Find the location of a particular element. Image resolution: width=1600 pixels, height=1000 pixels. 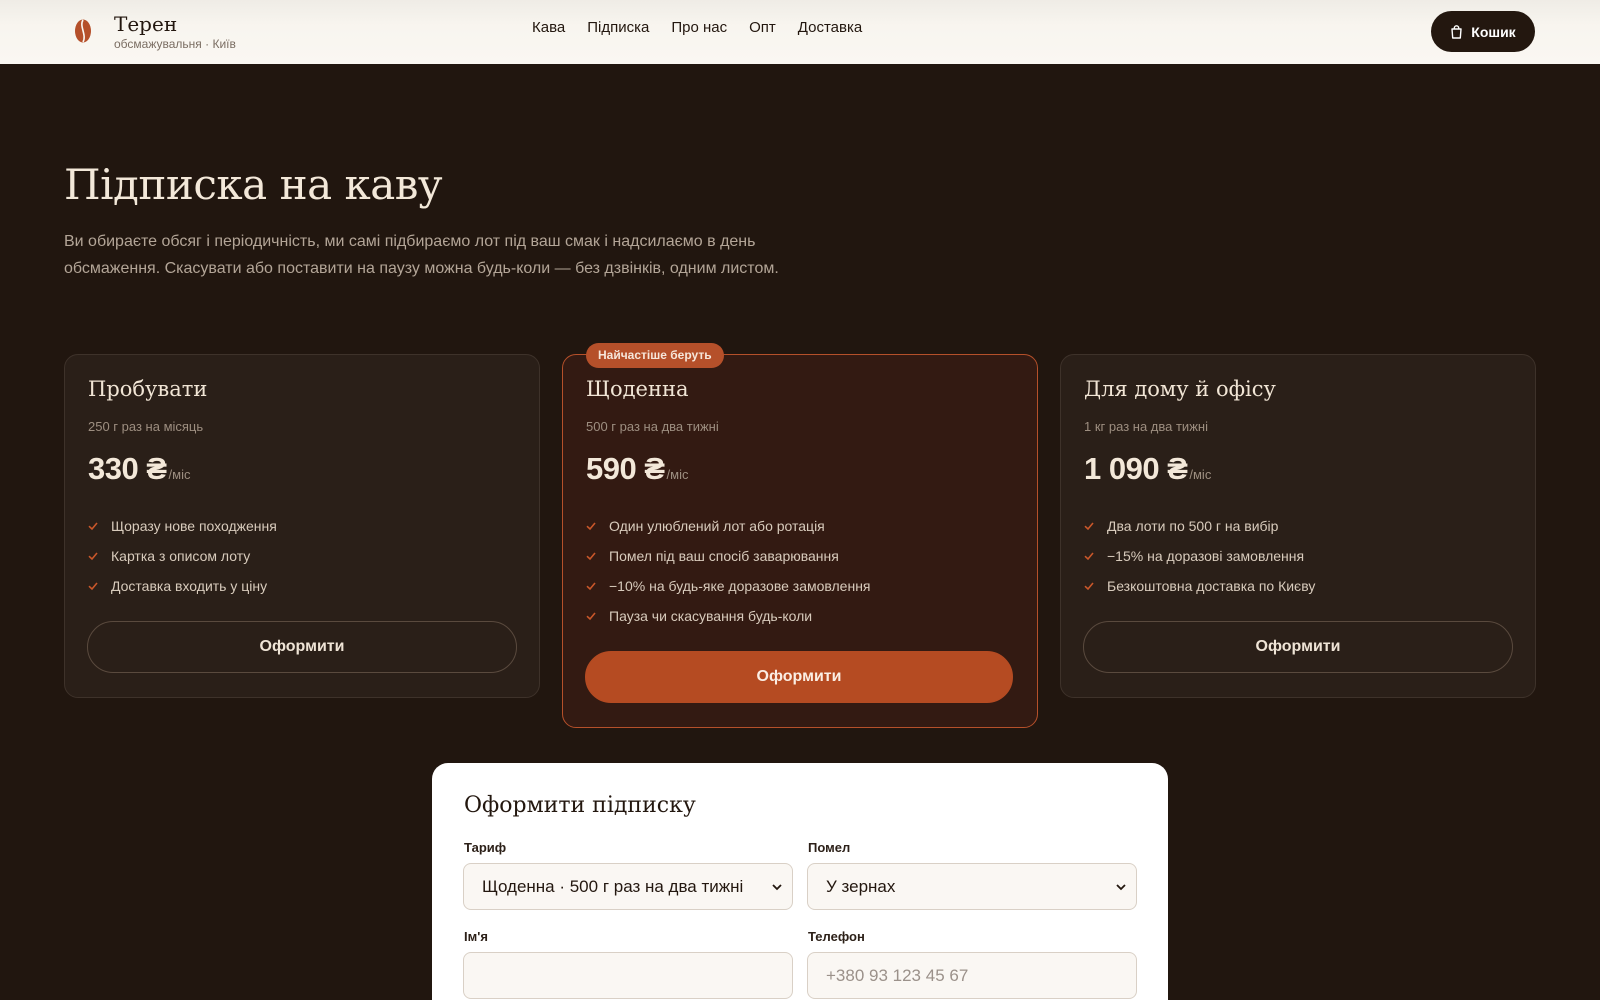

feature-text: Щоразу нове походження is located at coordinates (194, 526).